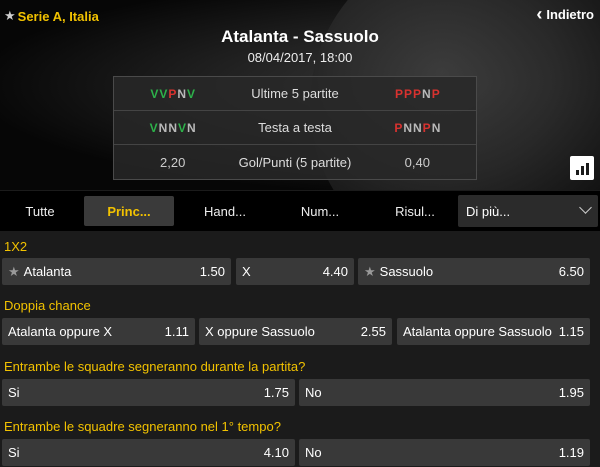 The width and height of the screenshot is (600, 467). I want to click on stats-row-goals: 2,20 Gol/Punti (5 partite) 0,40, so click(295, 162).